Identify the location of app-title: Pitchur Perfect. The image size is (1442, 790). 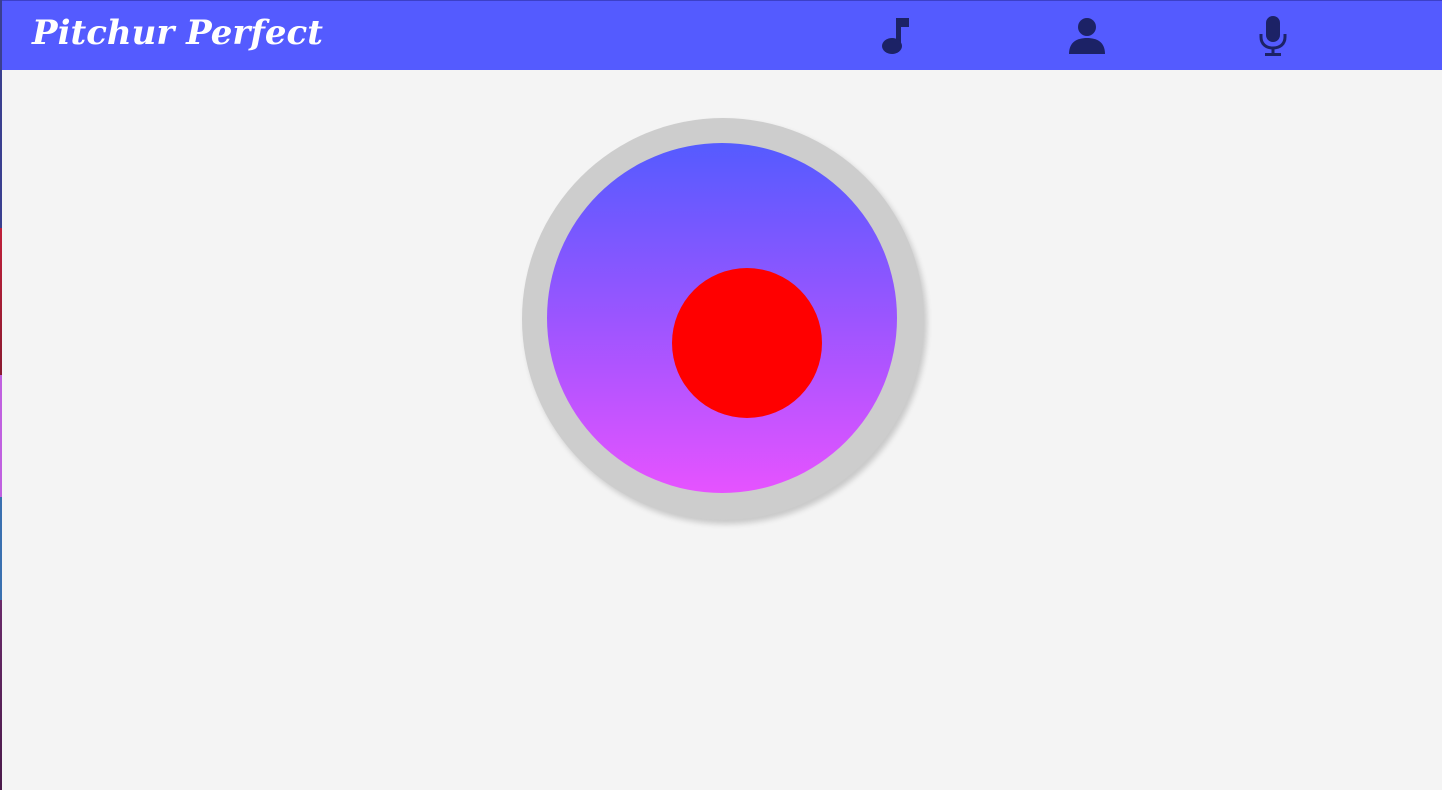
(177, 33).